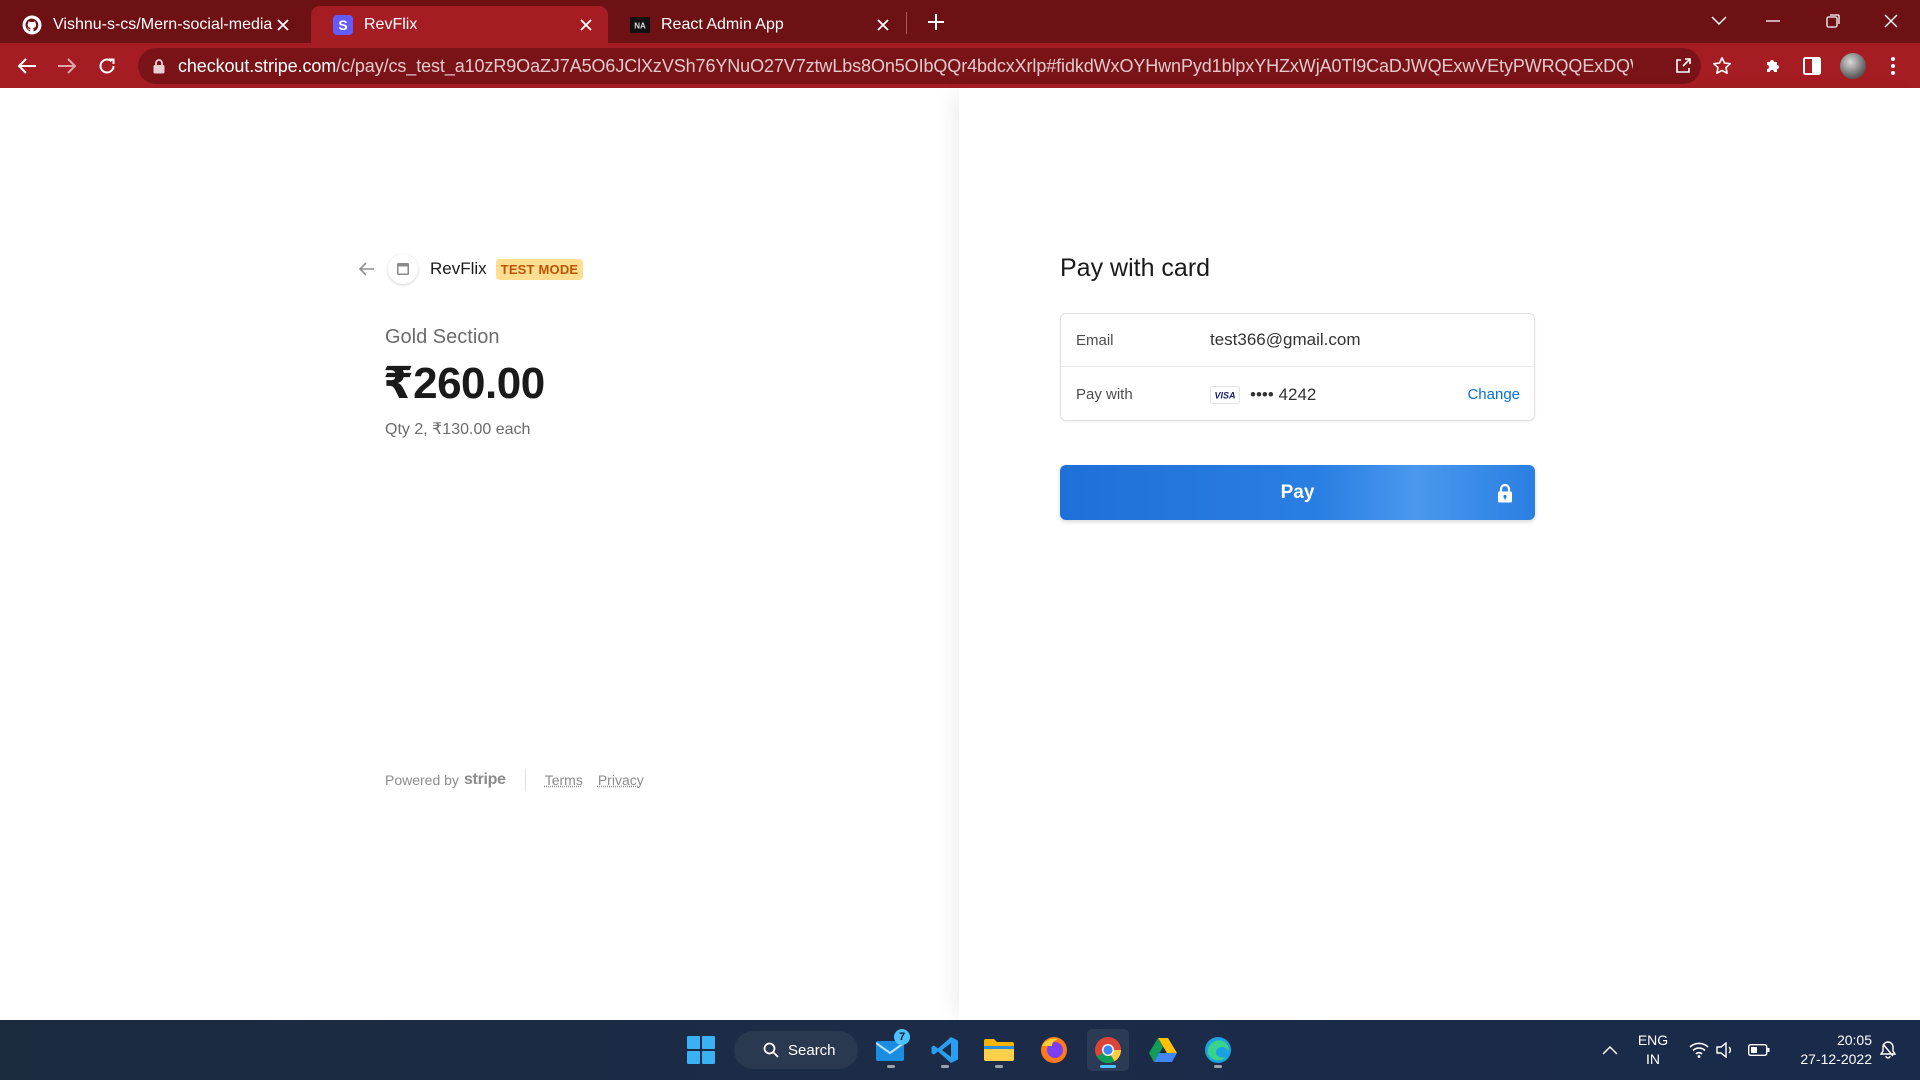 The height and width of the screenshot is (1080, 1920). I want to click on svg-text: S, so click(342, 25).